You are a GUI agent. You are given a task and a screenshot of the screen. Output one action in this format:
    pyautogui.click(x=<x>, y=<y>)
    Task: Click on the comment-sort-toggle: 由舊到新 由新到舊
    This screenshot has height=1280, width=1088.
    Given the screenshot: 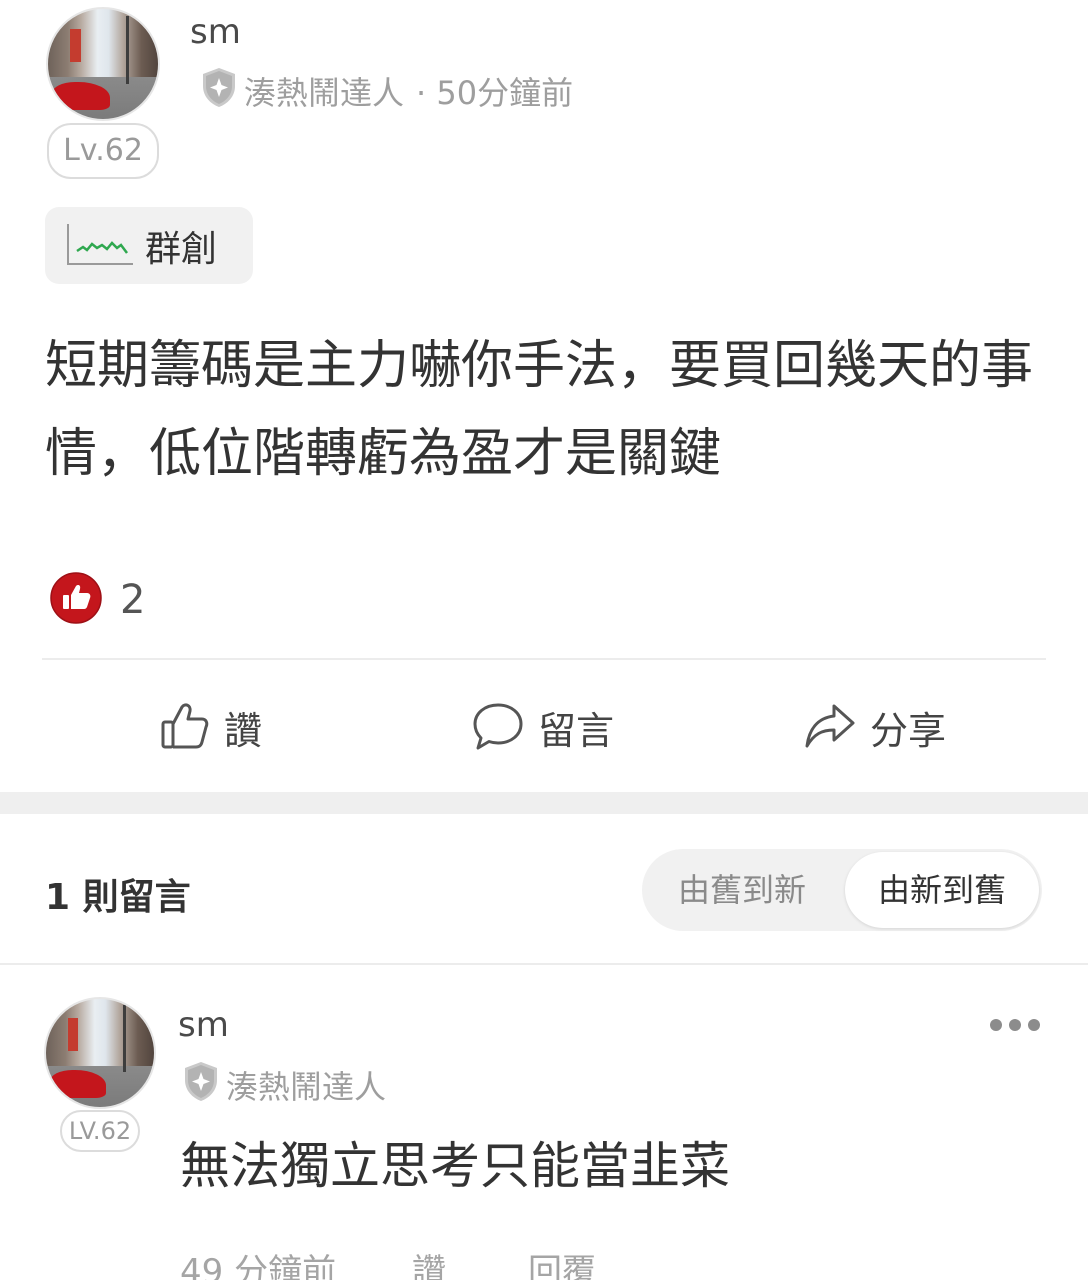 What is the action you would take?
    pyautogui.click(x=842, y=890)
    